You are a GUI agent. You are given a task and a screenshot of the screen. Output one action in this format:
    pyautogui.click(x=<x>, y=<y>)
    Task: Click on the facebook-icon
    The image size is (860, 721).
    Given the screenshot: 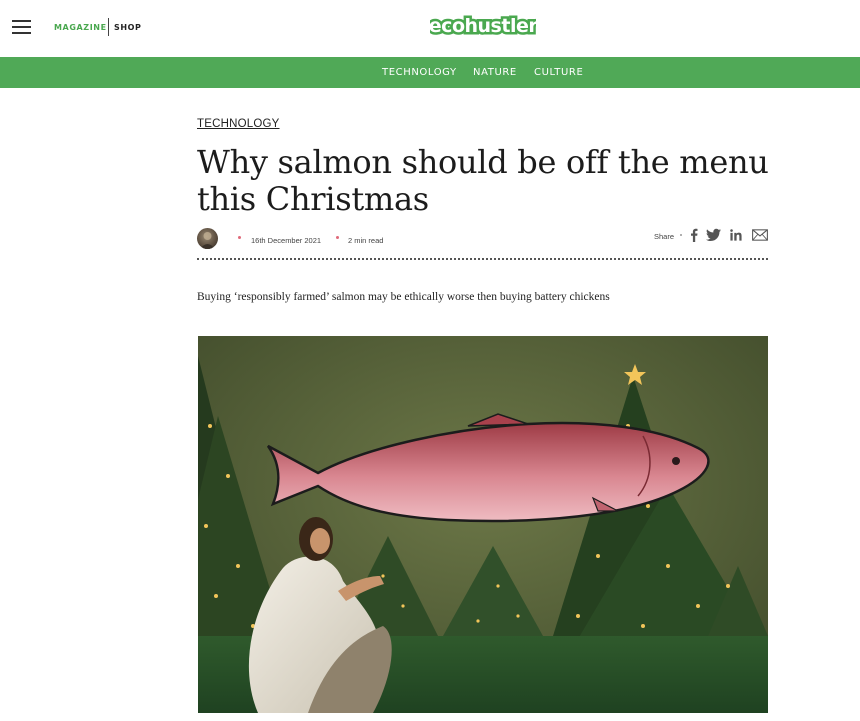 What is the action you would take?
    pyautogui.click(x=694, y=235)
    